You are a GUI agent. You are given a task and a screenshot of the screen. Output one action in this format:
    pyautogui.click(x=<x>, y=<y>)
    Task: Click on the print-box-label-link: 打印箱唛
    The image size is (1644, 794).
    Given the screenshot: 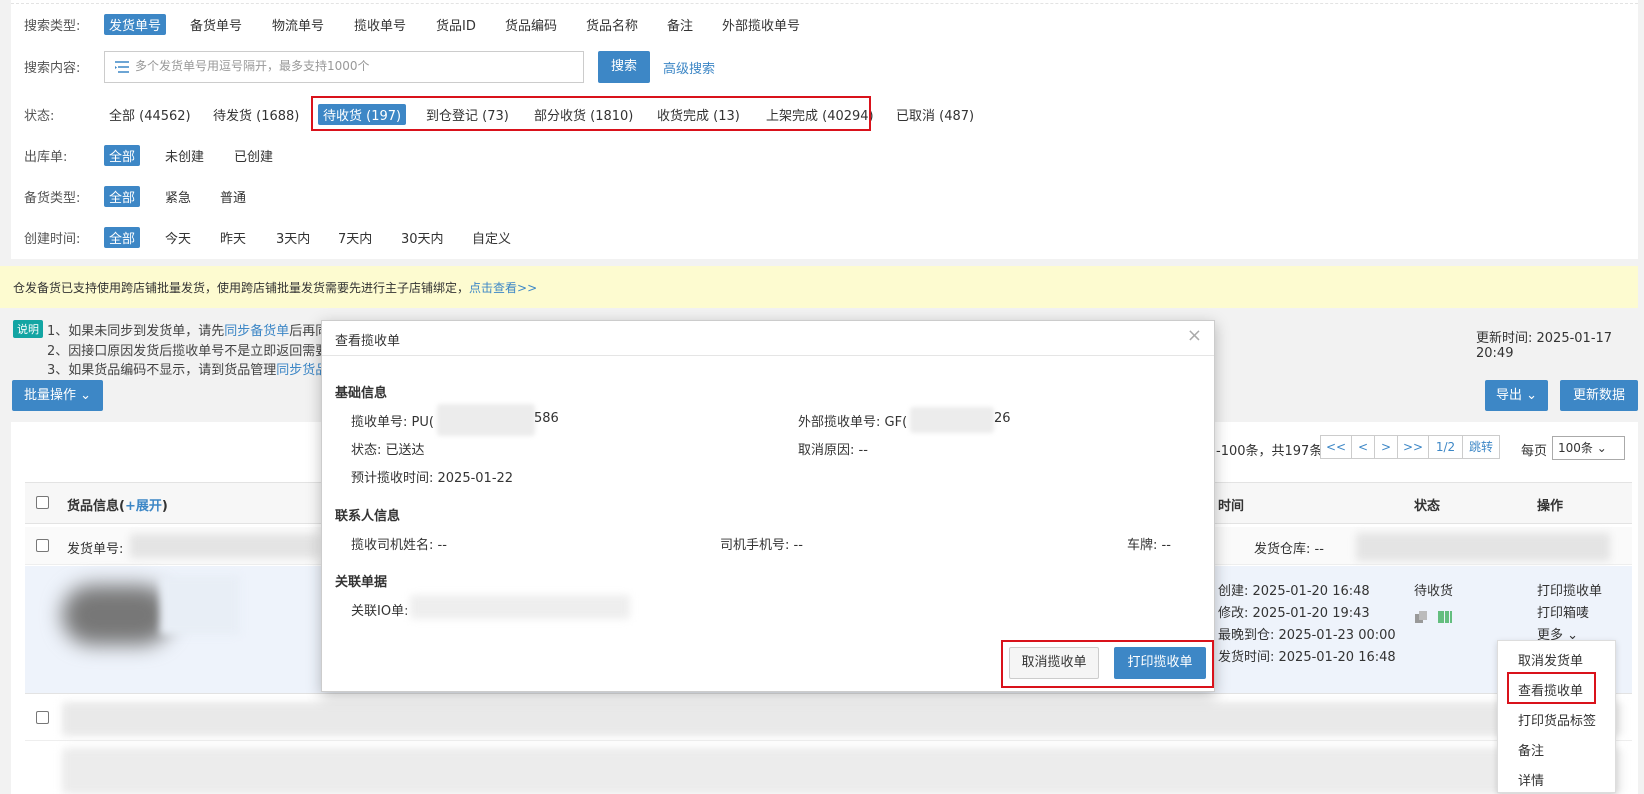 What is the action you would take?
    pyautogui.click(x=1563, y=611)
    